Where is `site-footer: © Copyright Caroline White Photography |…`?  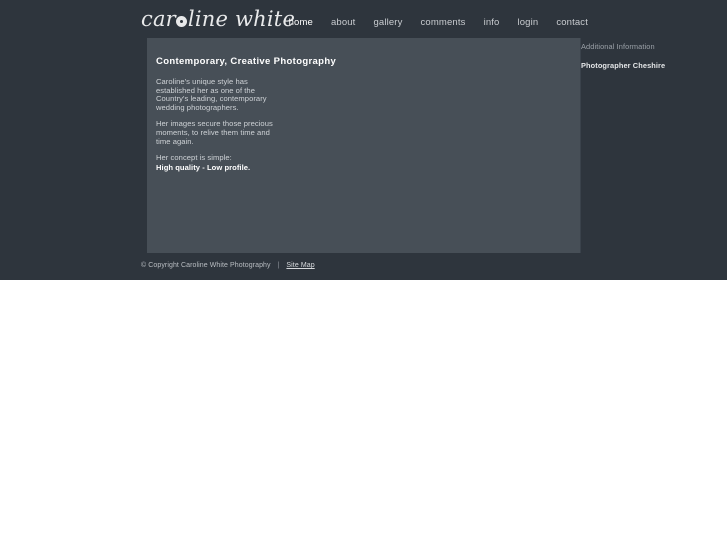 site-footer: © Copyright Caroline White Photography |… is located at coordinates (391, 266).